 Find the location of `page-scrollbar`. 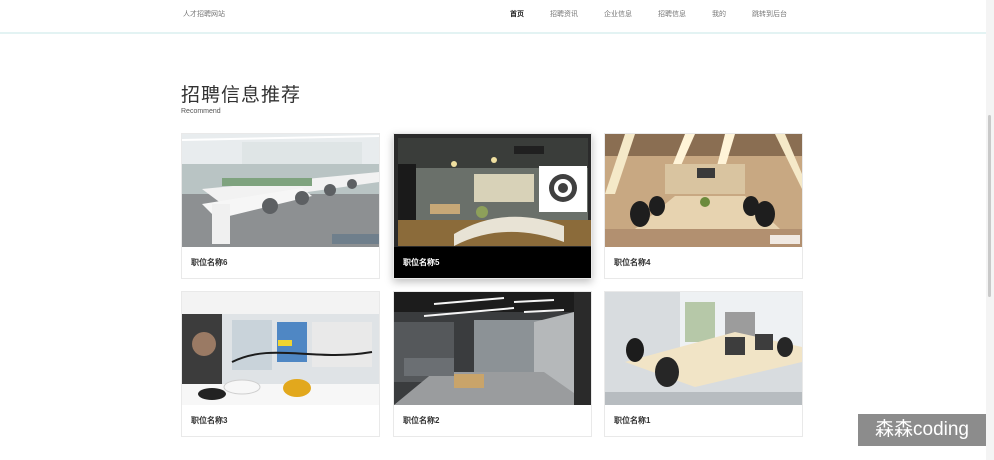

page-scrollbar is located at coordinates (990, 230).